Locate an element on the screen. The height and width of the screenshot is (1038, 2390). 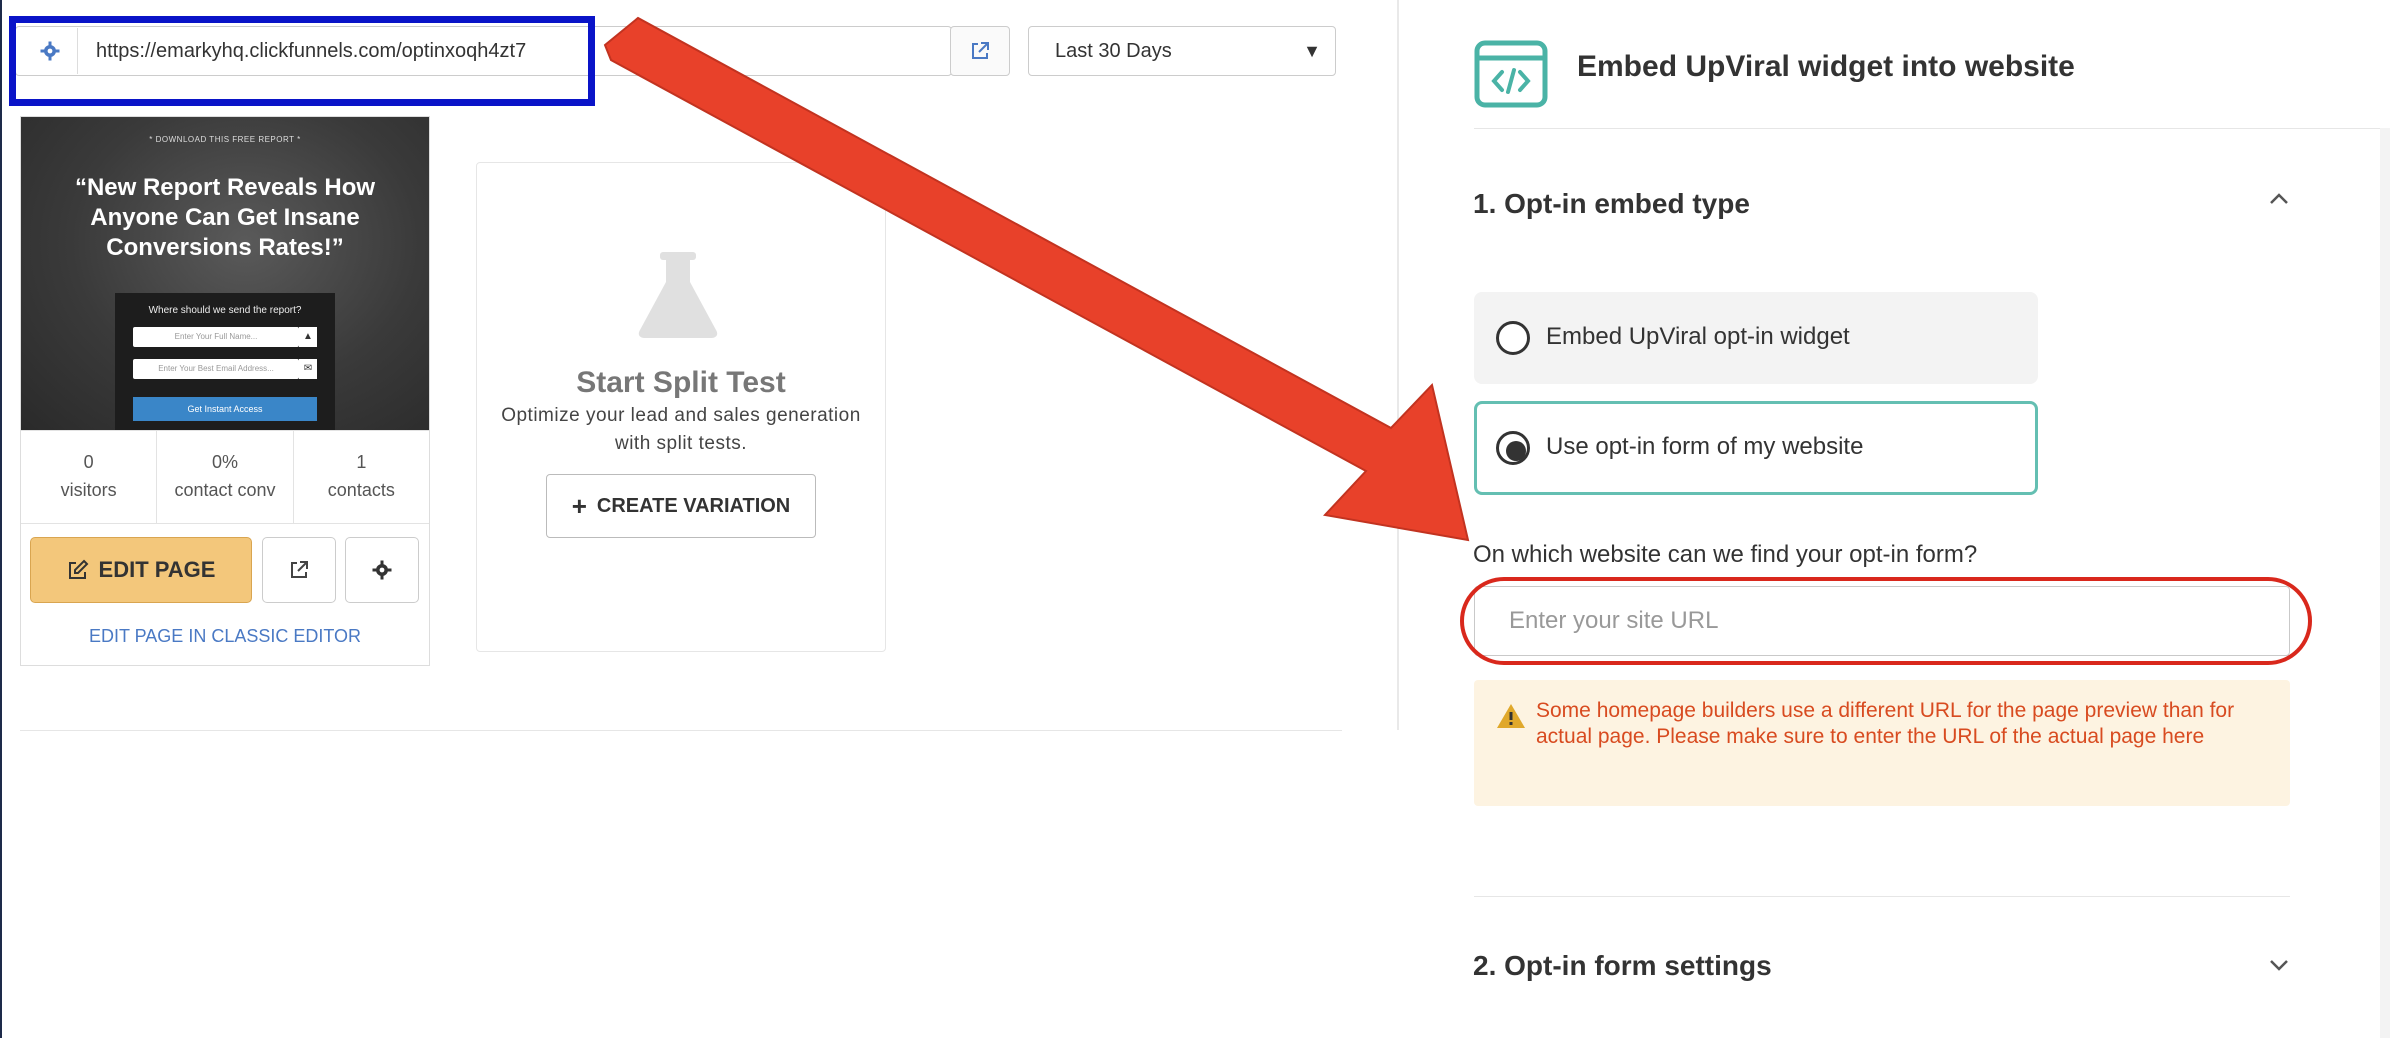
open-url-button is located at coordinates (980, 51).